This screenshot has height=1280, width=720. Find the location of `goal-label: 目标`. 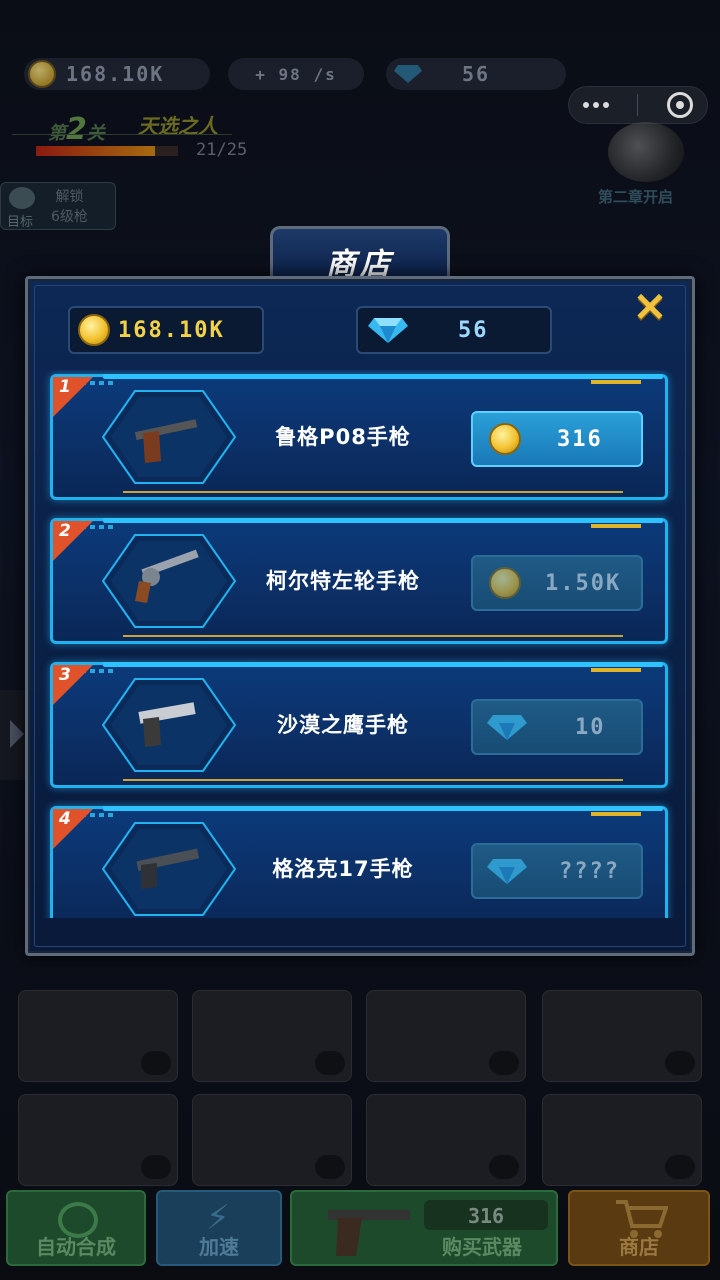

goal-label: 目标 is located at coordinates (20, 222).